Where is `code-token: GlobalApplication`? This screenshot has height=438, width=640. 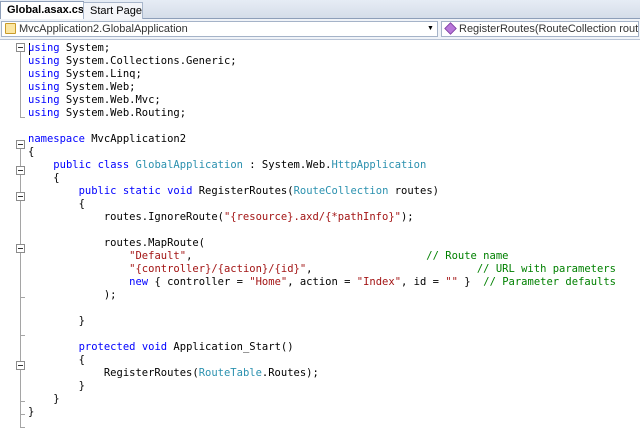 code-token: GlobalApplication is located at coordinates (189, 165).